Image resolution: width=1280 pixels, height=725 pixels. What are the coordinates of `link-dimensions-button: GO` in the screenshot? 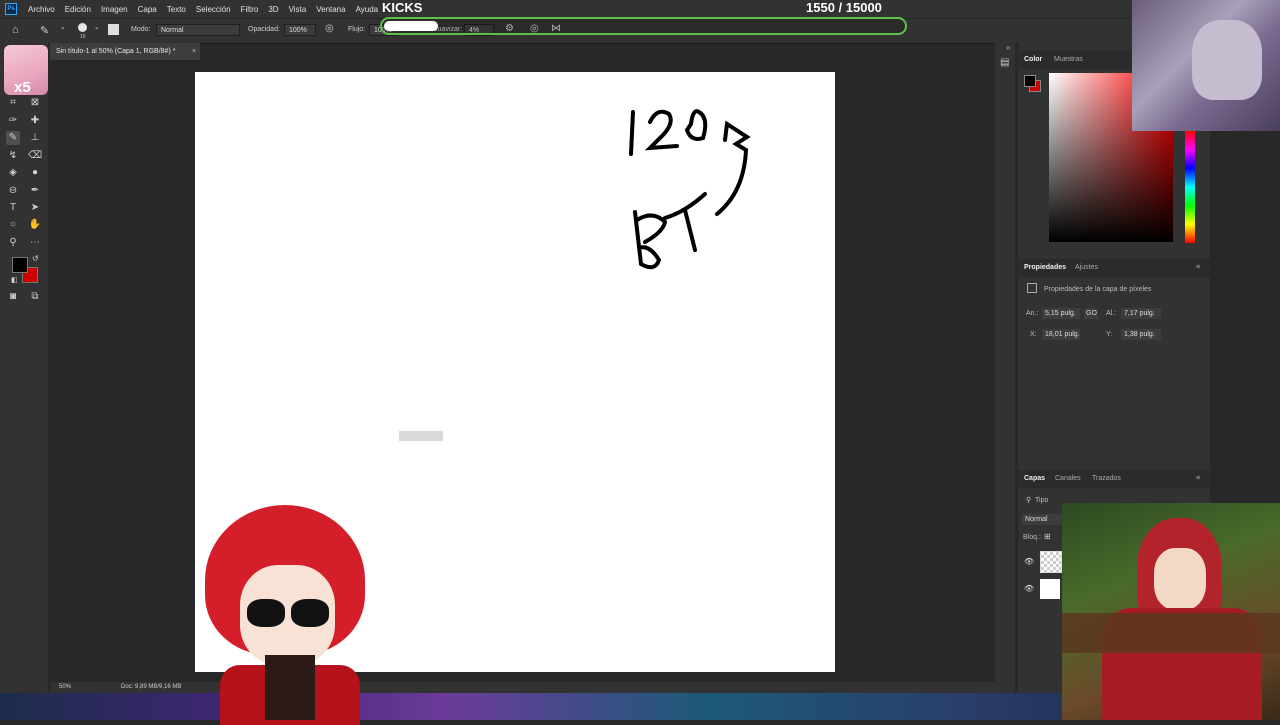 It's located at (1091, 313).